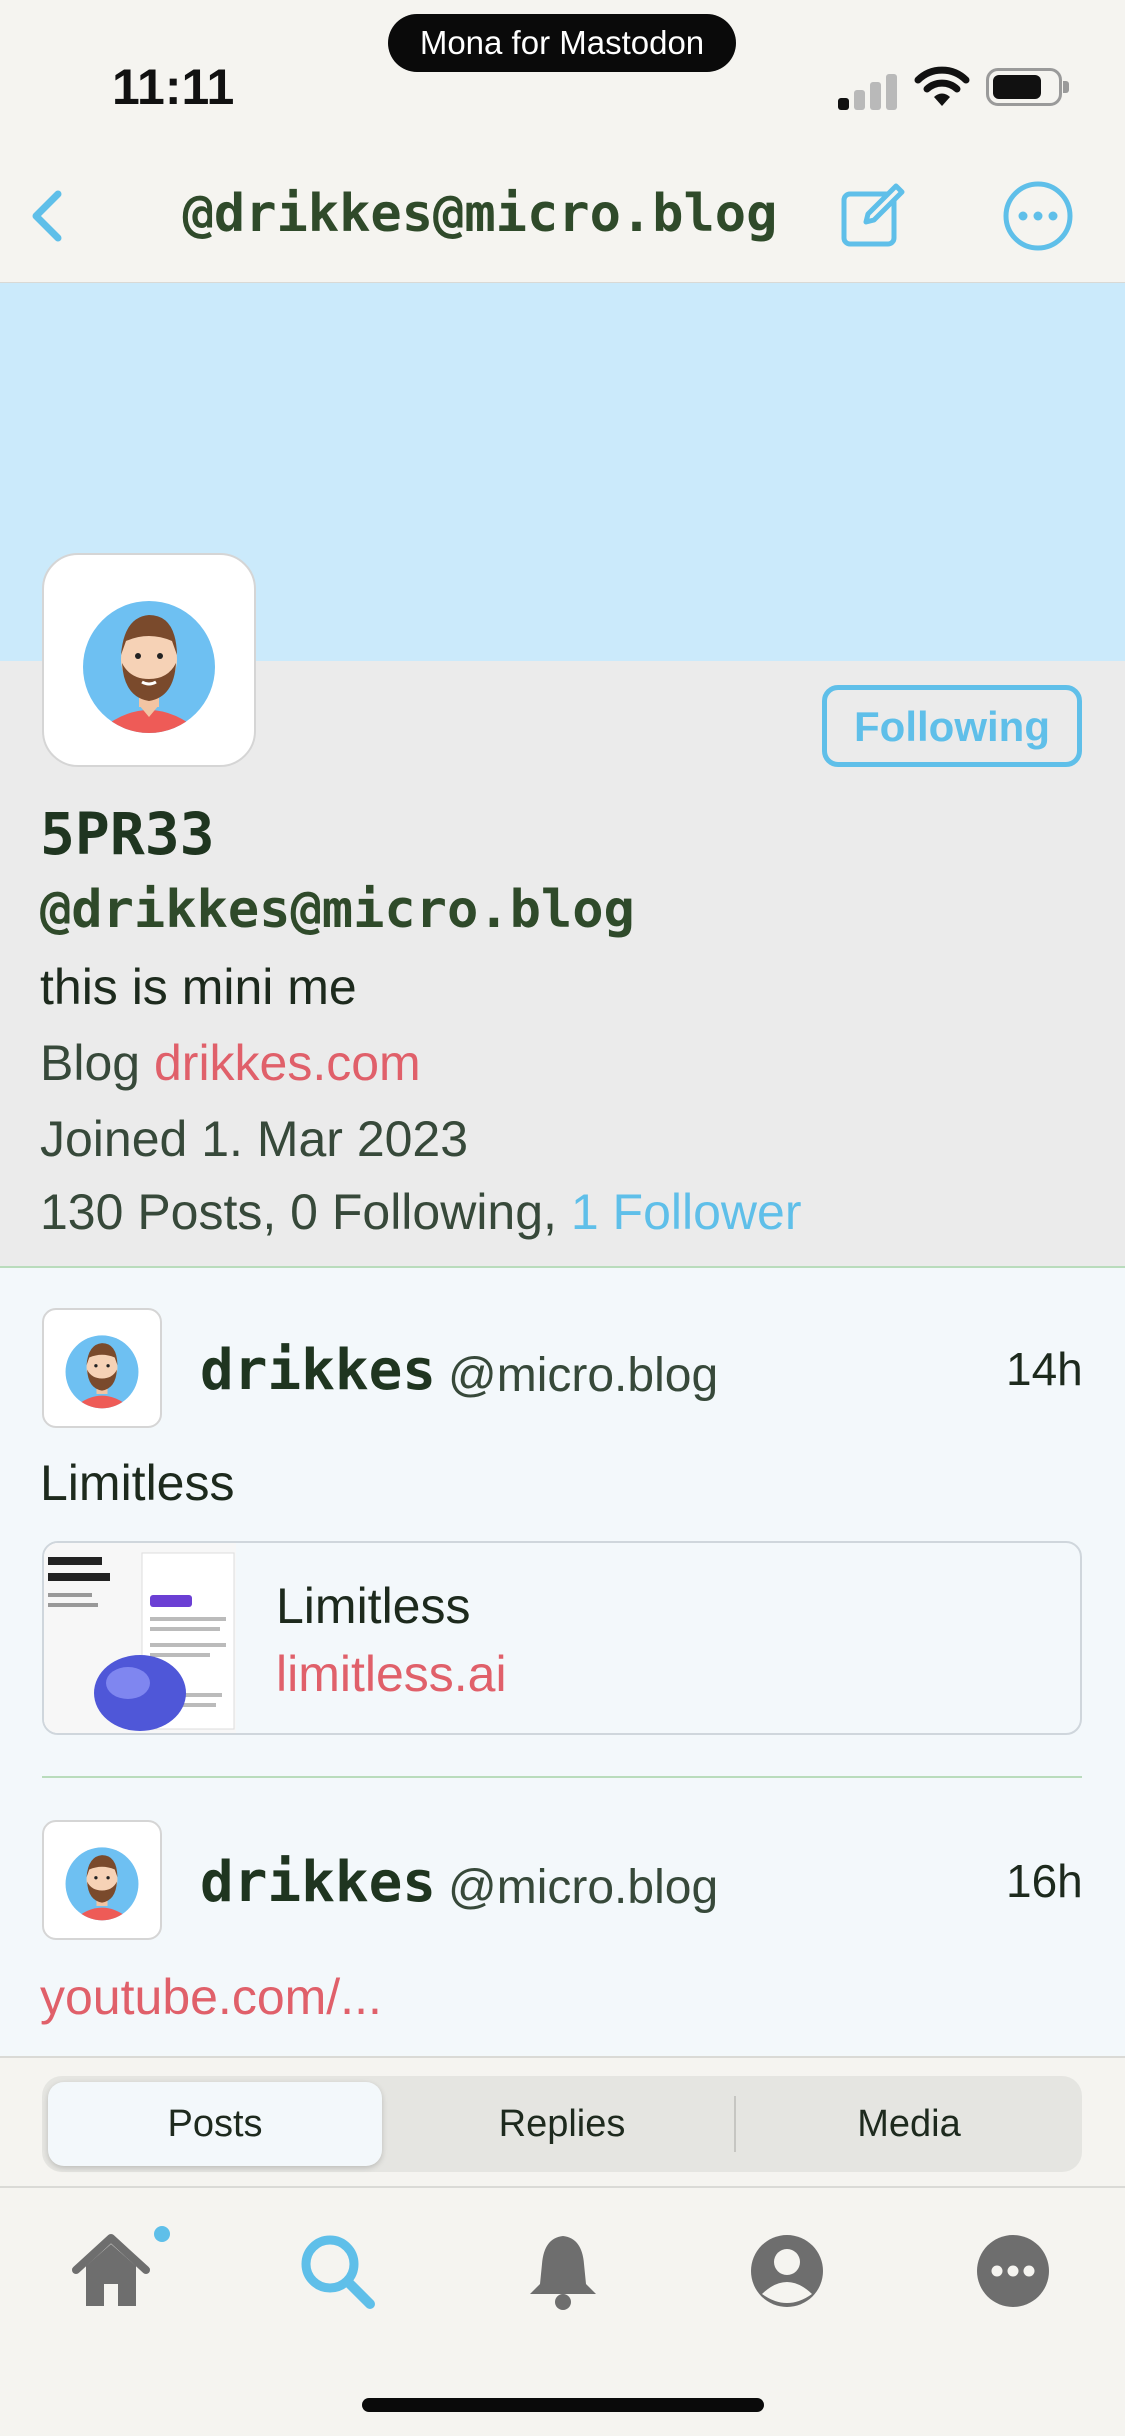 The image size is (1125, 2436). Describe the element at coordinates (337, 910) in the screenshot. I see `profile-handle: @drikkes@micro.blog` at that location.